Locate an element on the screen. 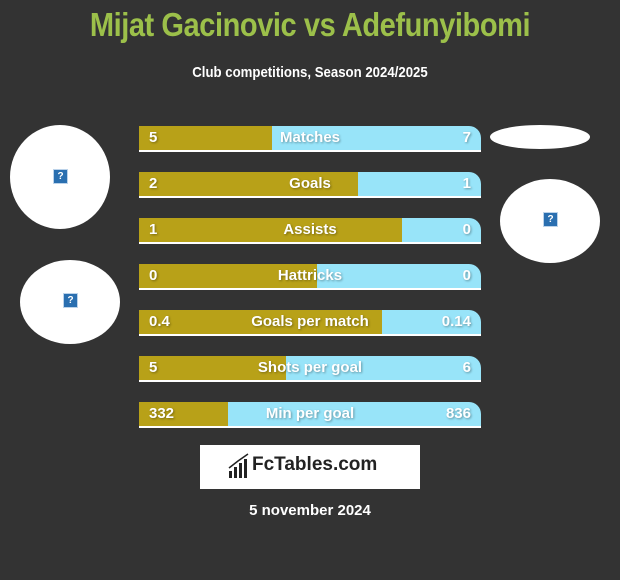  stat-label: Goals is located at coordinates (310, 183).